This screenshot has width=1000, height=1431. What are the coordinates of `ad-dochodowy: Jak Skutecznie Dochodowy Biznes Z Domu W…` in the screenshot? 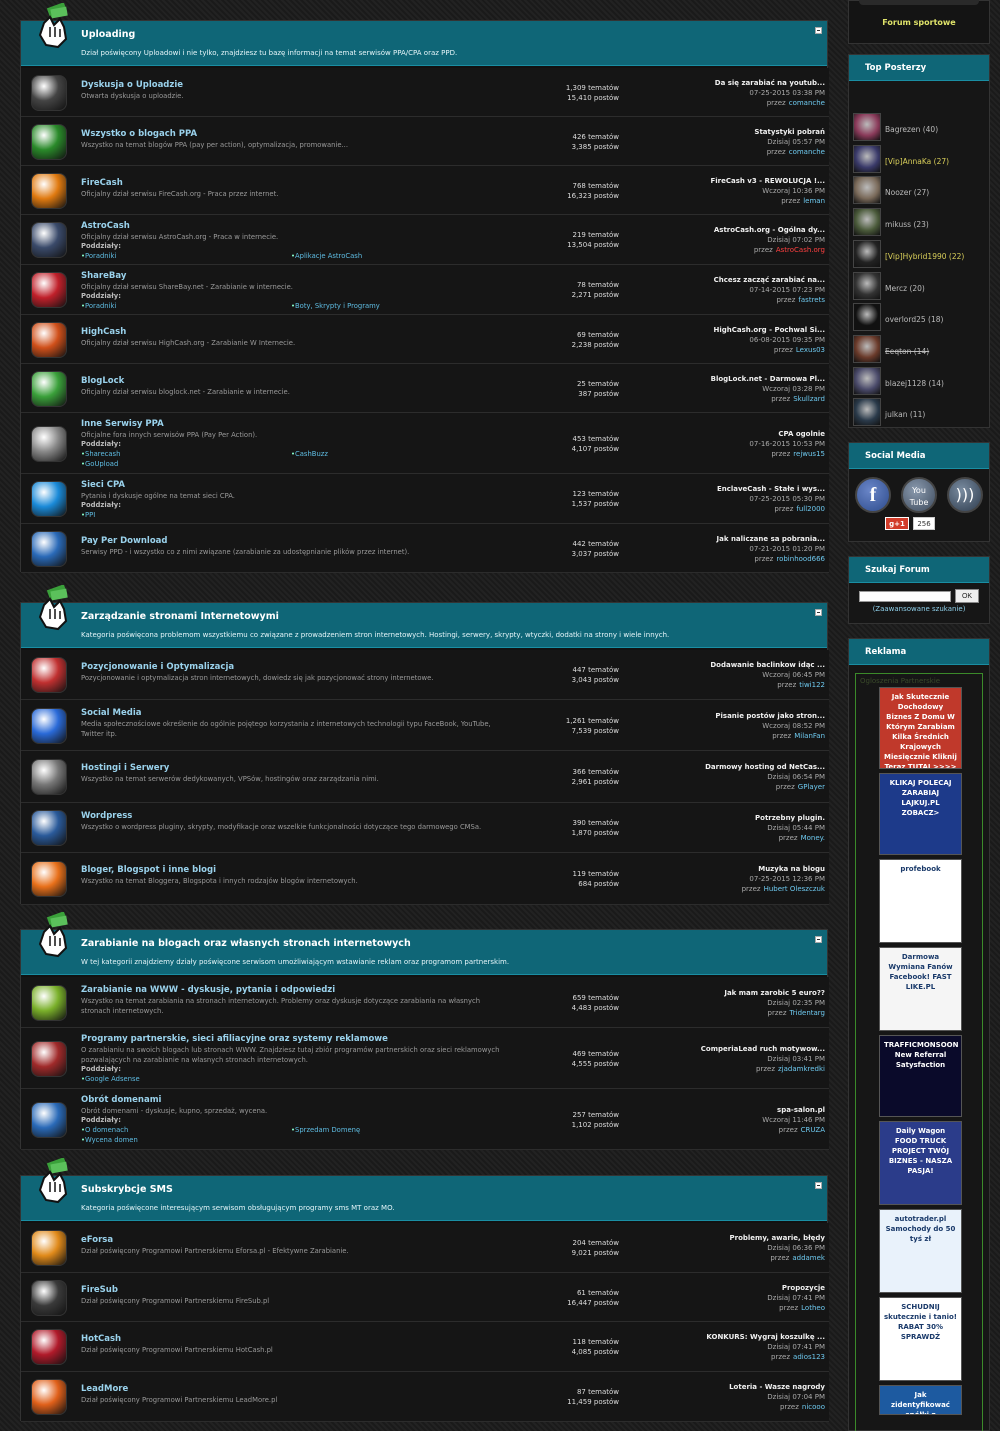 It's located at (920, 728).